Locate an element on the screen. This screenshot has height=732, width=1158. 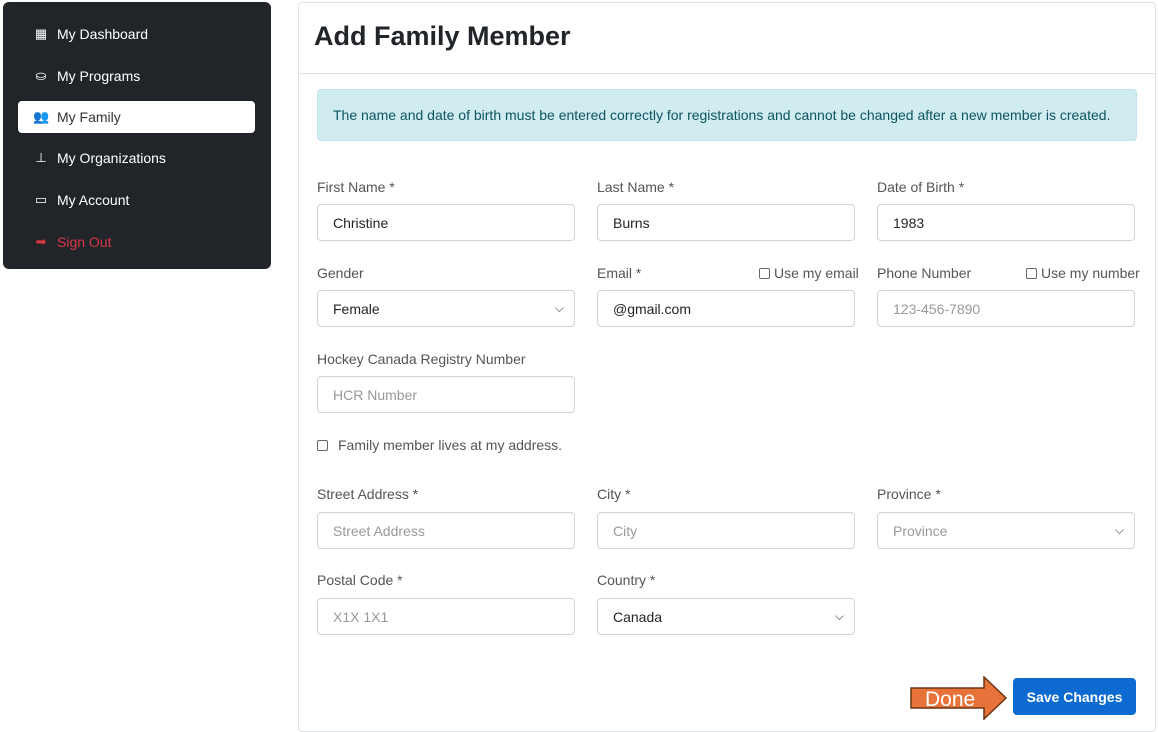
hcr-label: Hockey Canada Registry Number is located at coordinates (421, 359).